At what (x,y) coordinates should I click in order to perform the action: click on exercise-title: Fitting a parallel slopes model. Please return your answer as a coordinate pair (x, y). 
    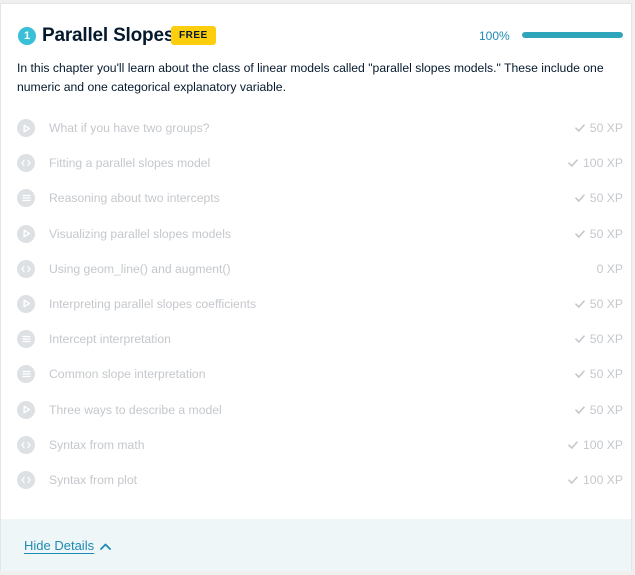
    Looking at the image, I should click on (129, 163).